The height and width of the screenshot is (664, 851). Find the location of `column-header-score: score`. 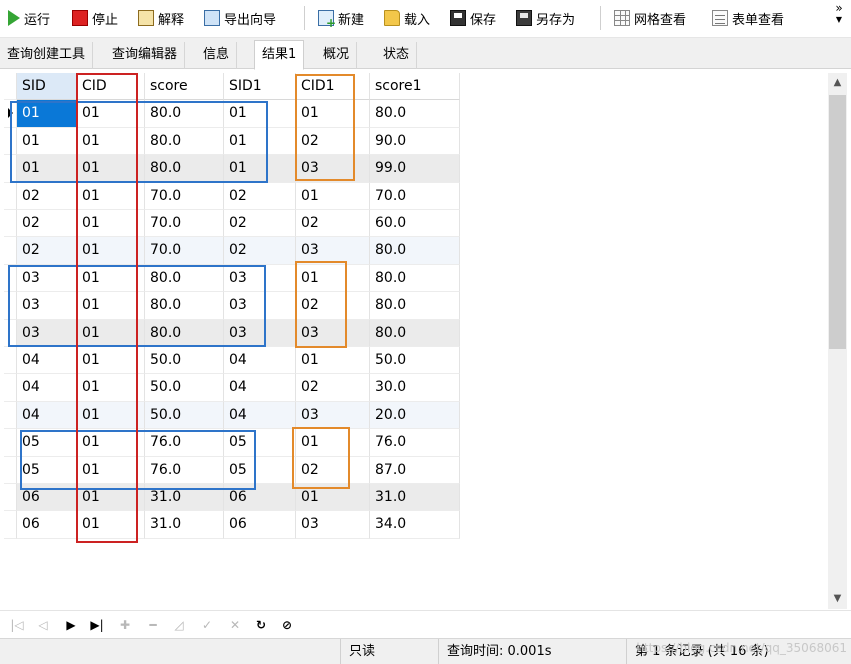

column-header-score: score is located at coordinates (184, 87).